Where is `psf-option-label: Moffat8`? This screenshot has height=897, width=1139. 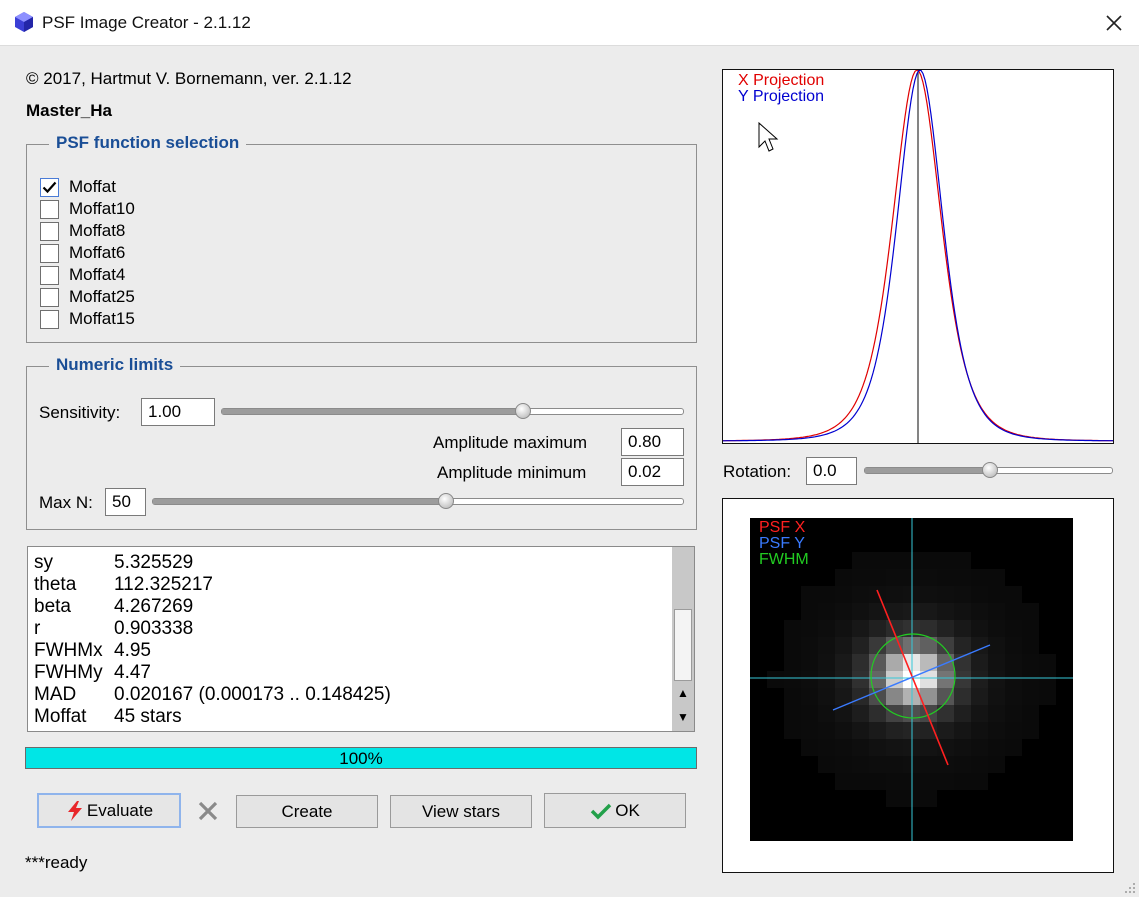
psf-option-label: Moffat8 is located at coordinates (97, 230).